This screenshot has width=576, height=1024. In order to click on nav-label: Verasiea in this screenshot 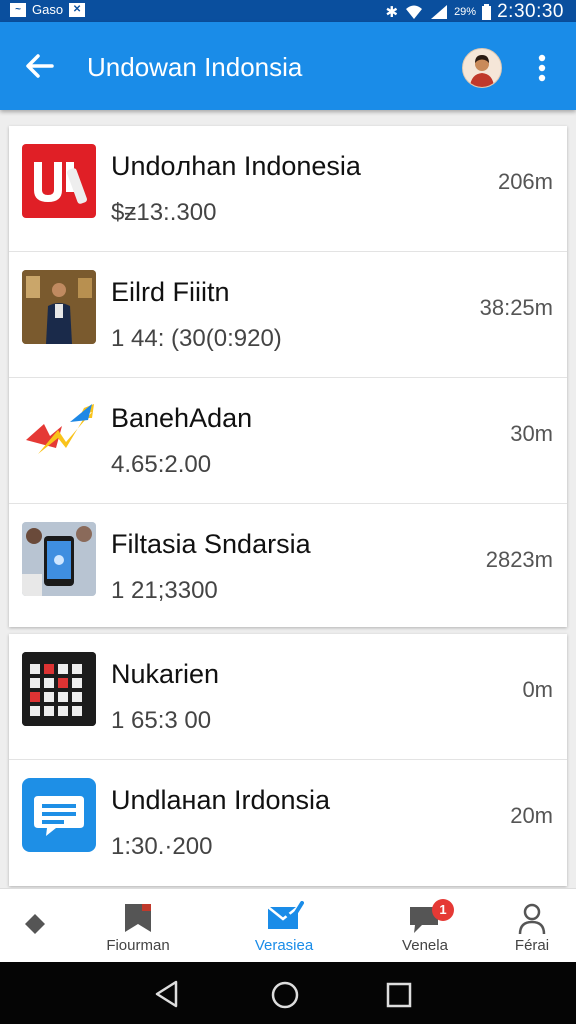, I will do `click(284, 945)`.